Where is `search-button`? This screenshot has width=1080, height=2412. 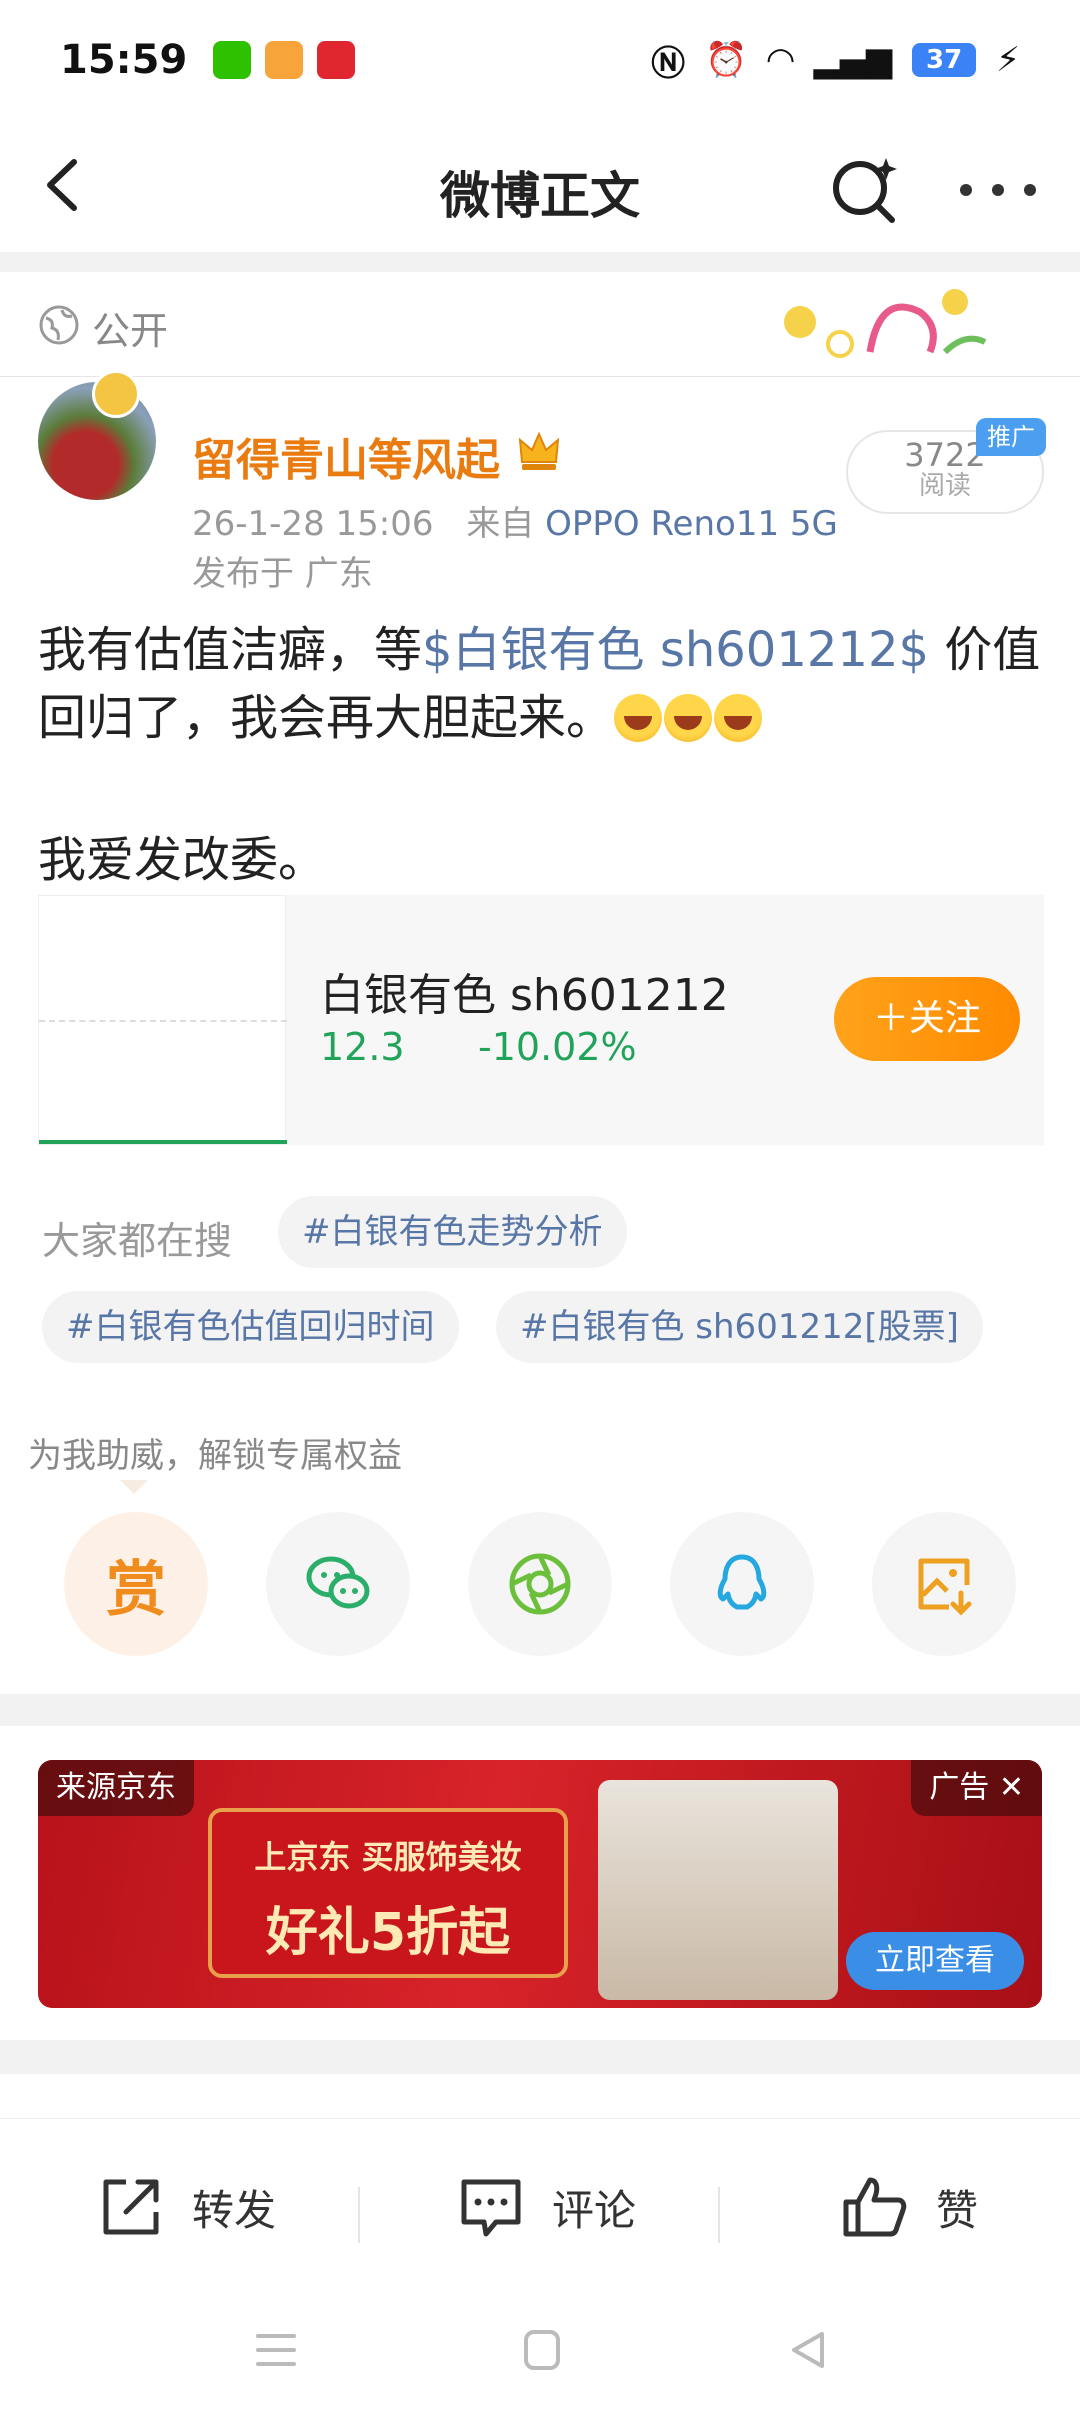 search-button is located at coordinates (865, 189).